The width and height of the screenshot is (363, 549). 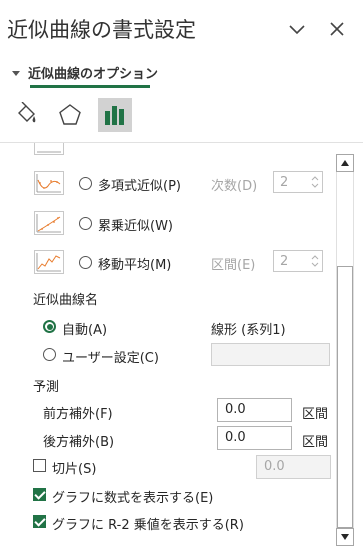 I want to click on intercept-label: 切片(S), so click(x=74, y=469).